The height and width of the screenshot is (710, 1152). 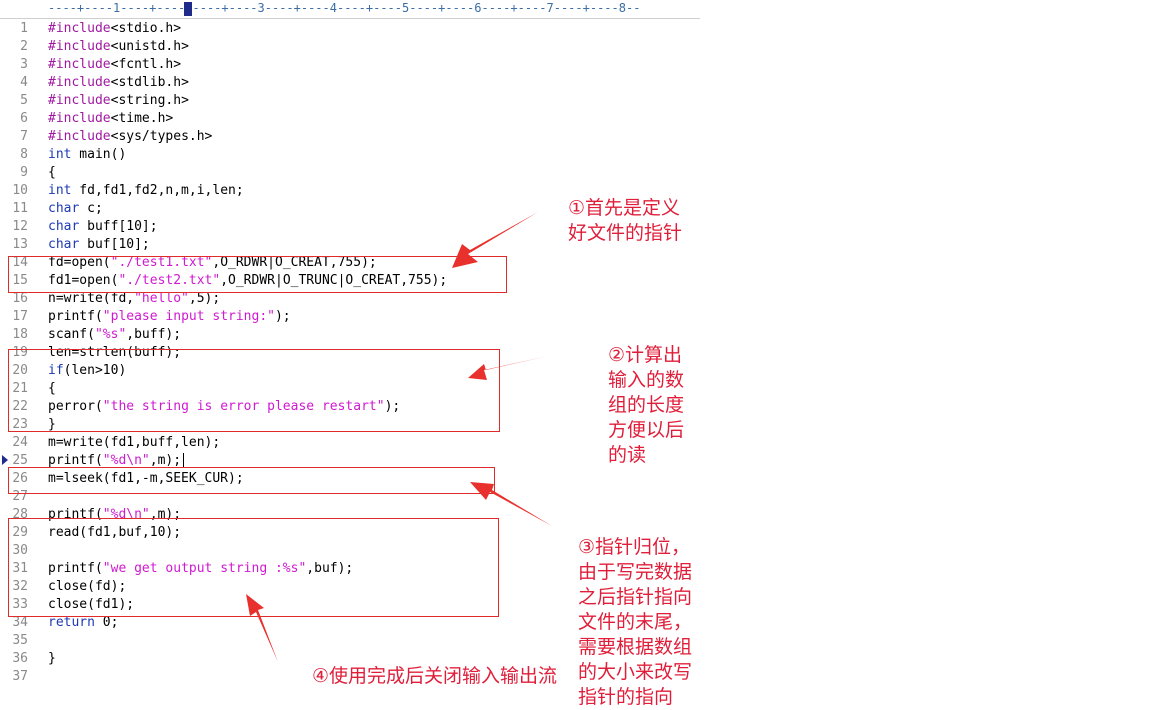 What do you see at coordinates (495, 240) in the screenshot?
I see `arrow-1-icon` at bounding box center [495, 240].